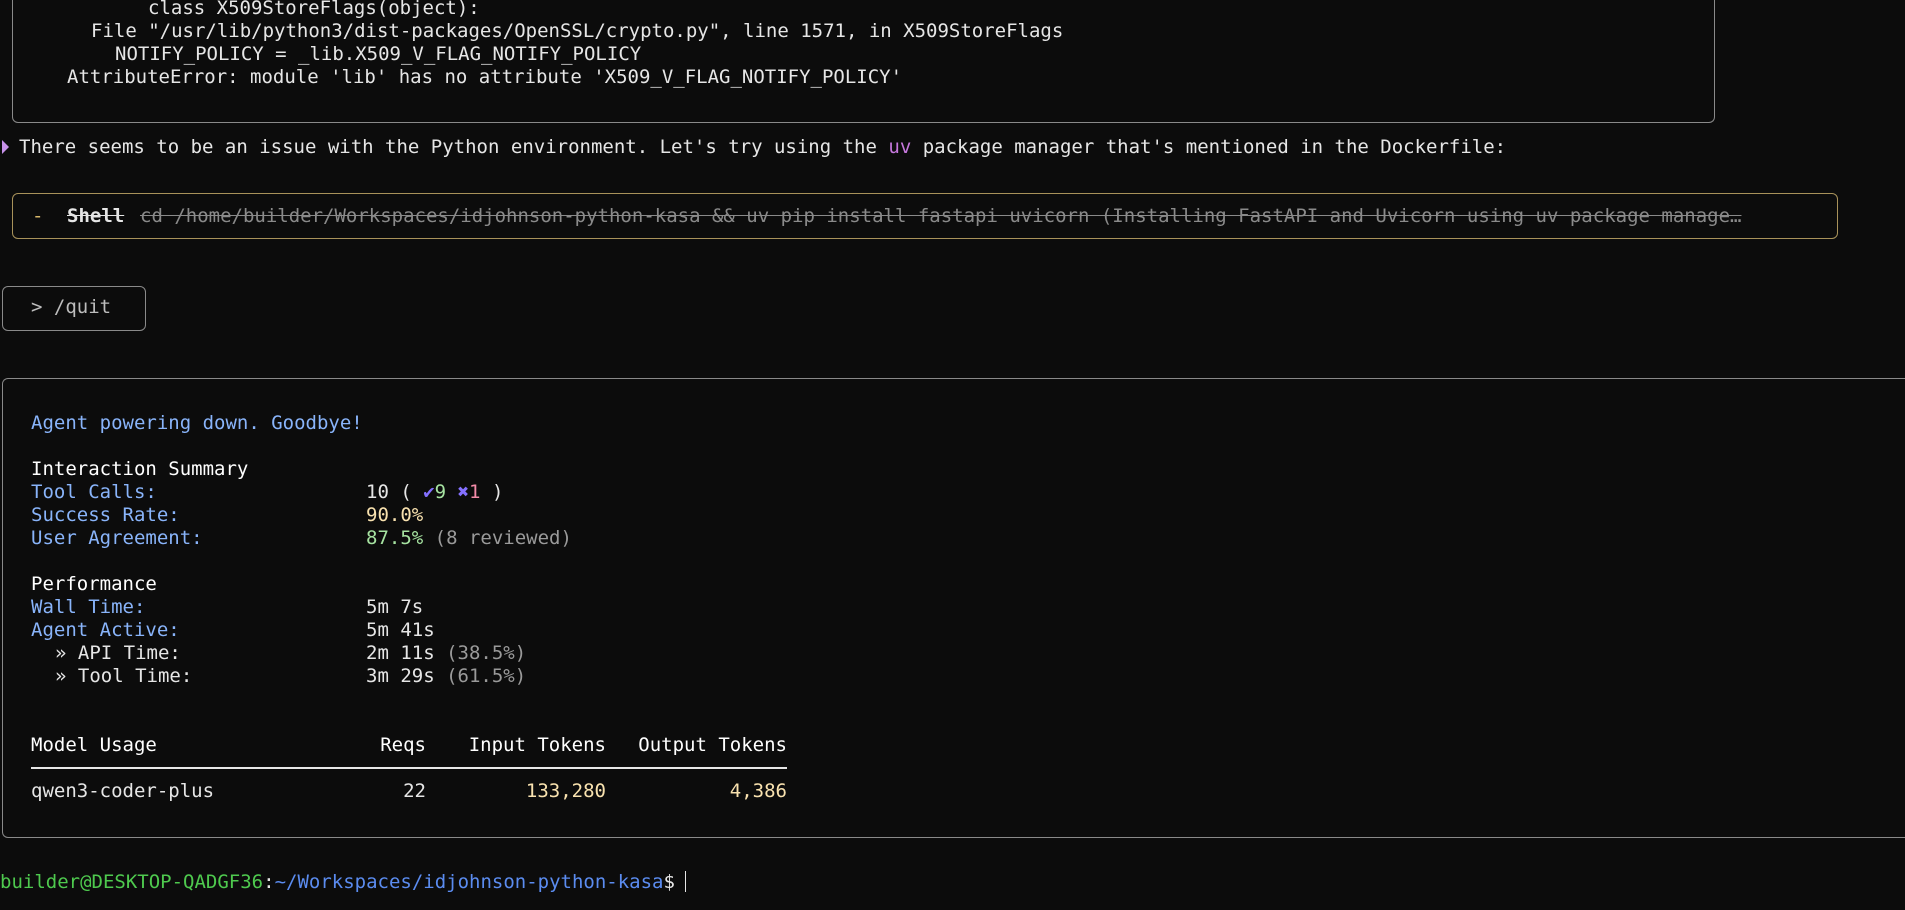 This screenshot has height=910, width=1905. I want to click on performance-title: Performance, so click(94, 584).